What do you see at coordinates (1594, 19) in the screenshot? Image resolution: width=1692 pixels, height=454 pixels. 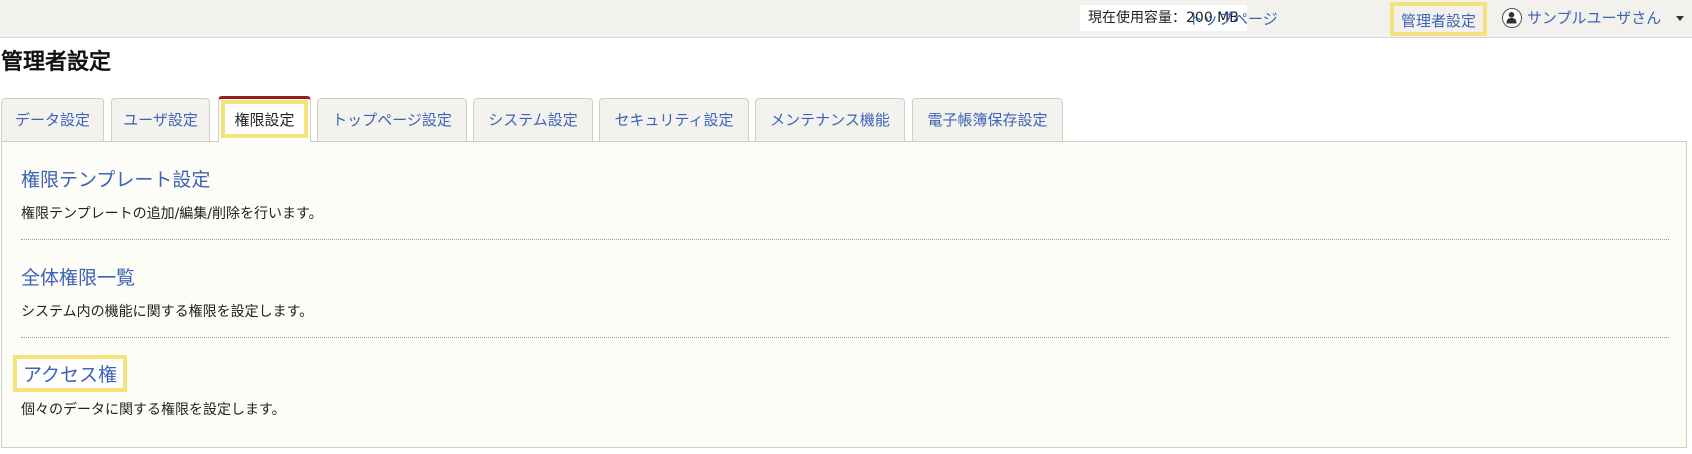 I see `user-menu: サンプルユーザさん` at bounding box center [1594, 19].